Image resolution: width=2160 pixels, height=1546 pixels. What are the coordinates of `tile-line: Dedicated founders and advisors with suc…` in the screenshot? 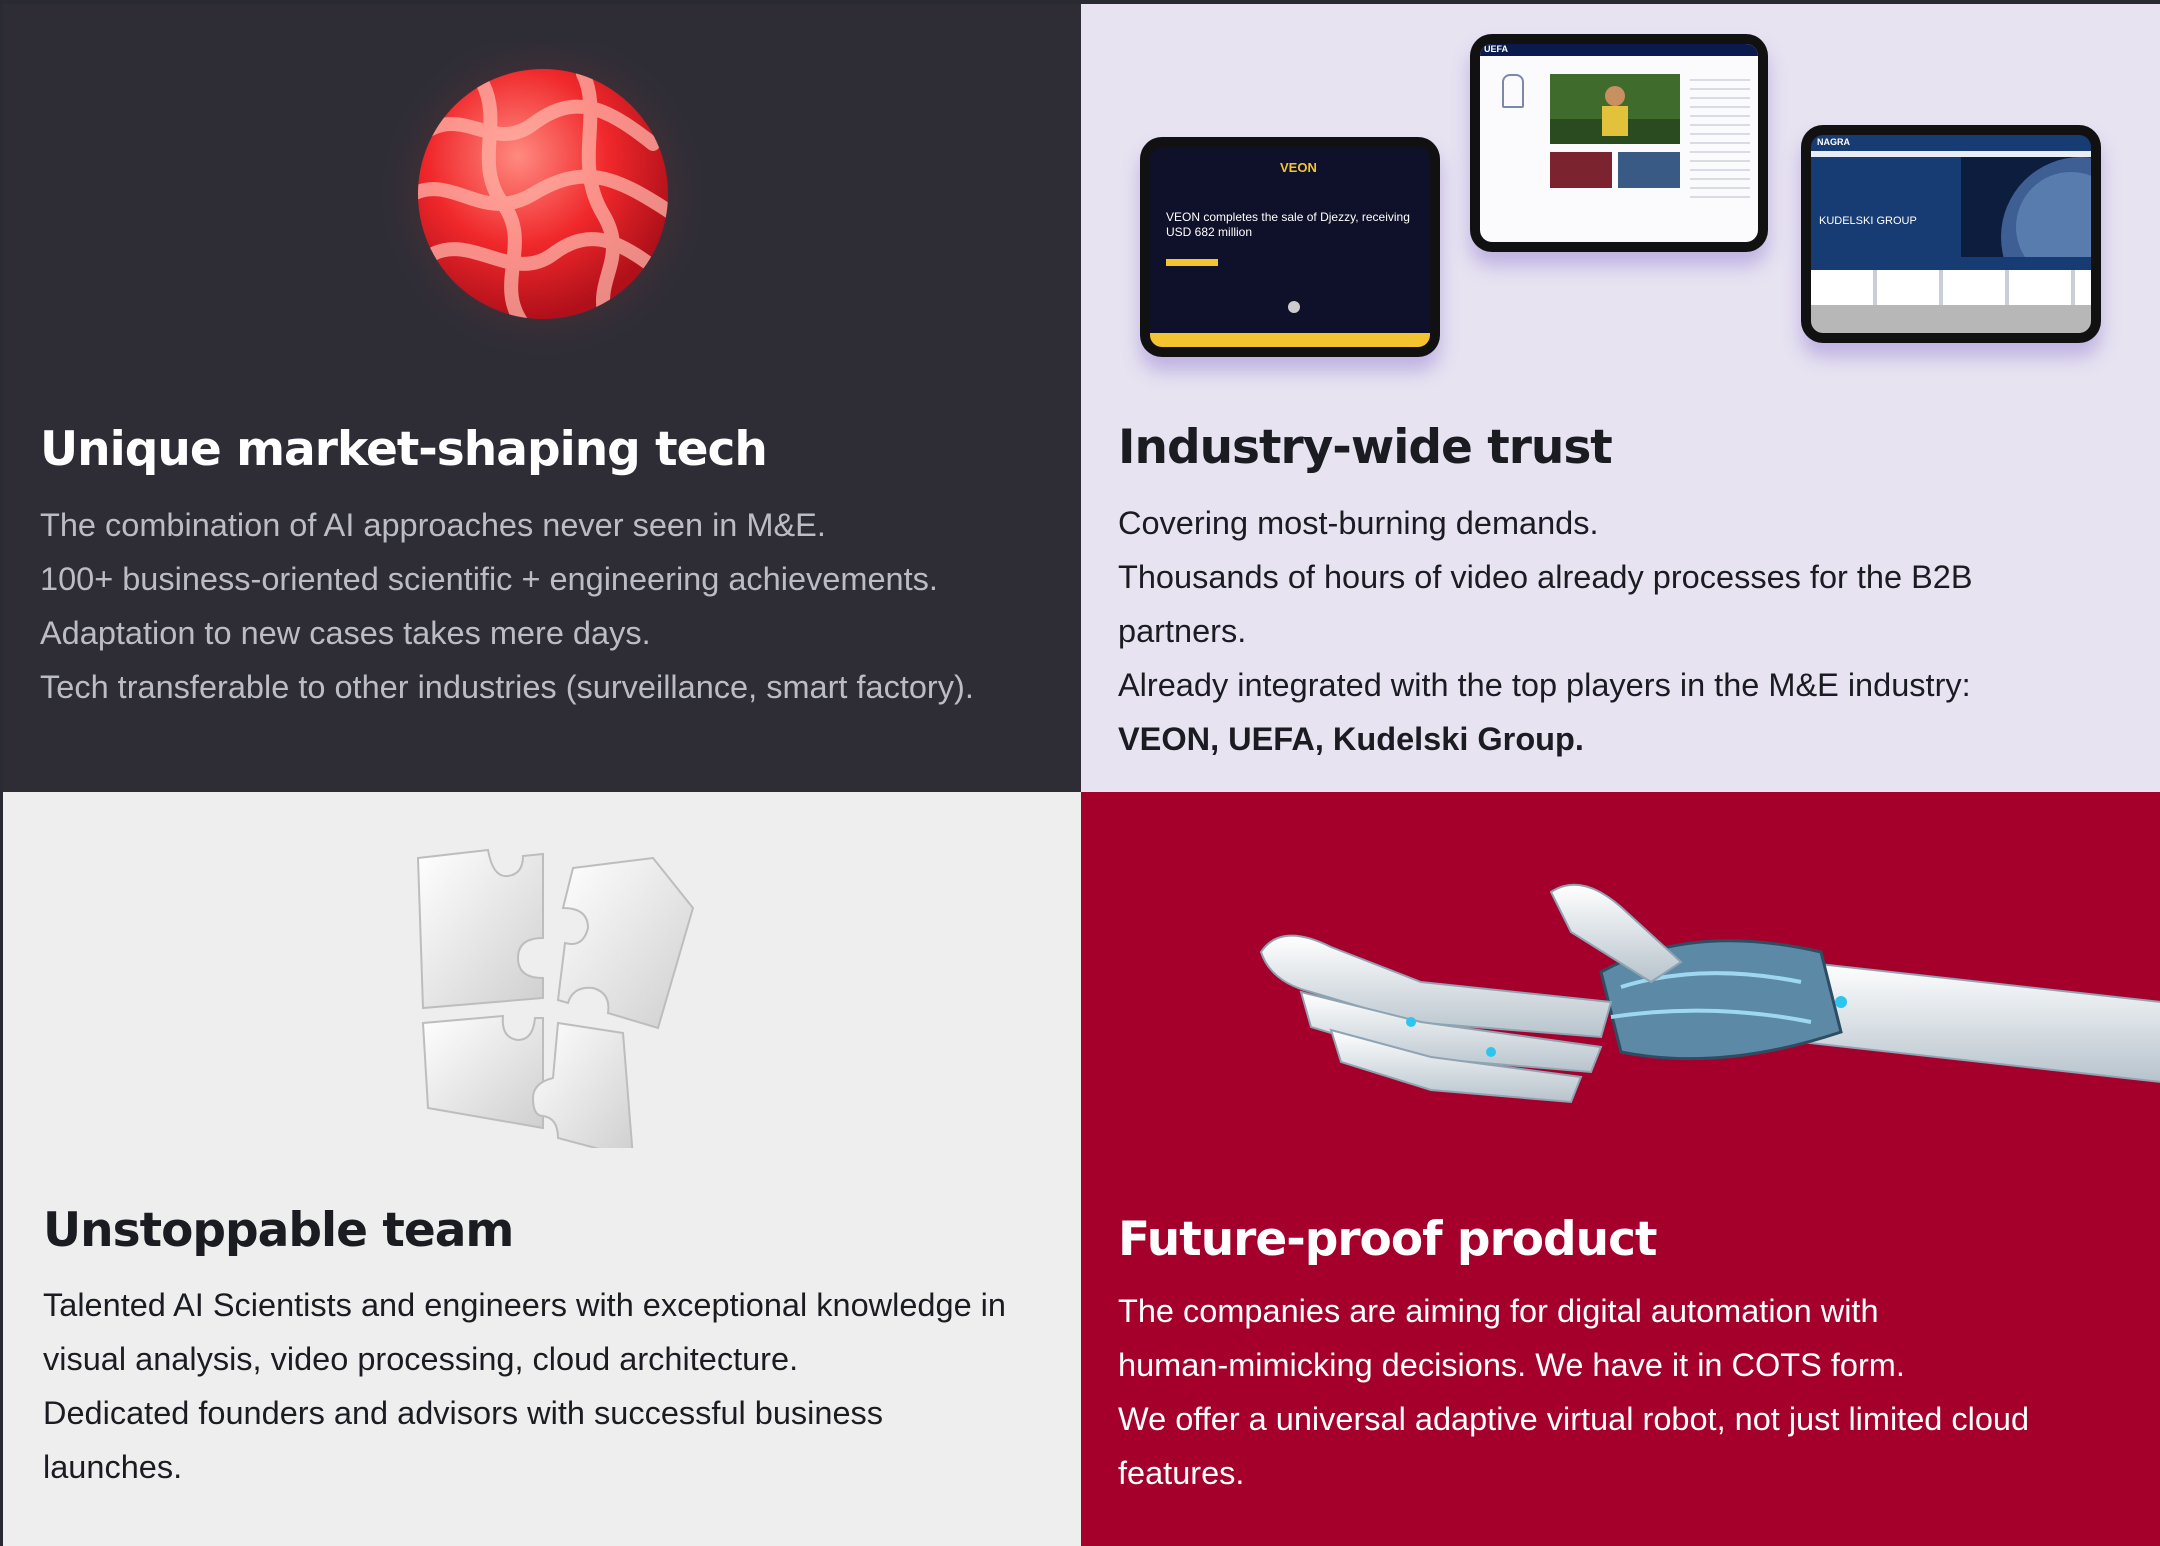 It's located at (463, 1413).